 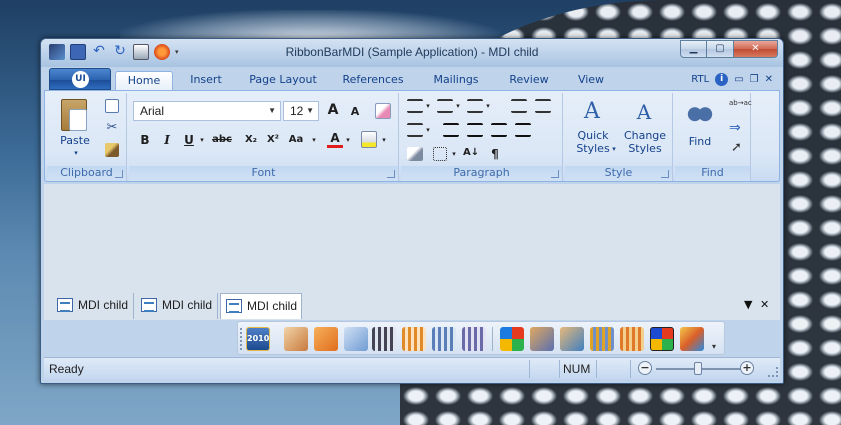 What do you see at coordinates (384, 140) in the screenshot?
I see `highlight-dropdown-icon: ▾` at bounding box center [384, 140].